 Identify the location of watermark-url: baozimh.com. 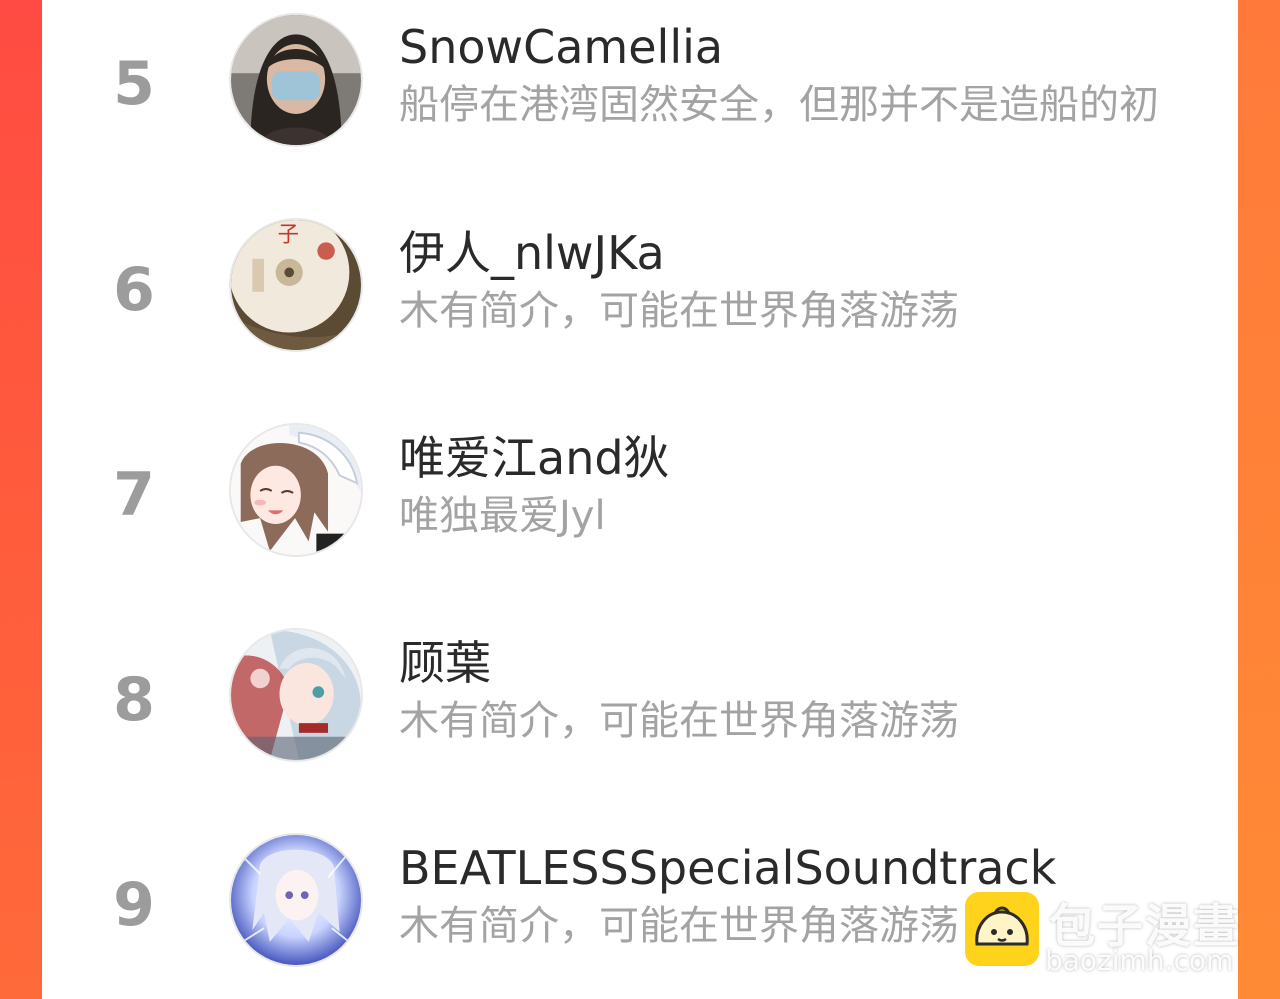
(1139, 960).